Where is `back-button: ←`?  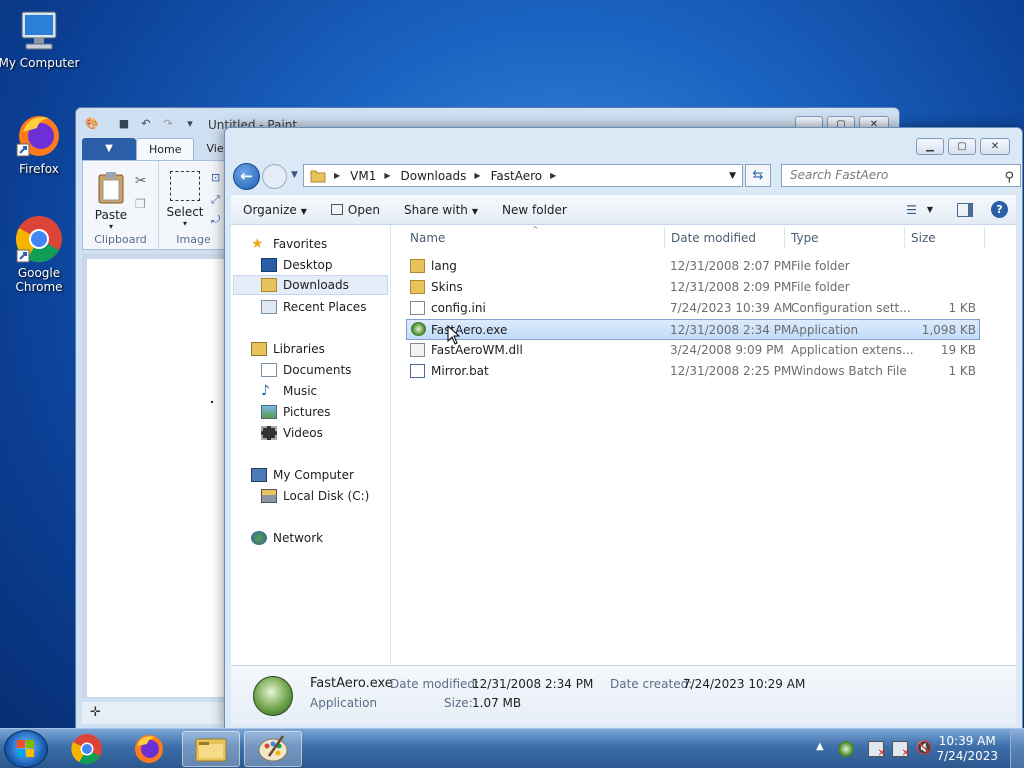
back-button: ← is located at coordinates (246, 176).